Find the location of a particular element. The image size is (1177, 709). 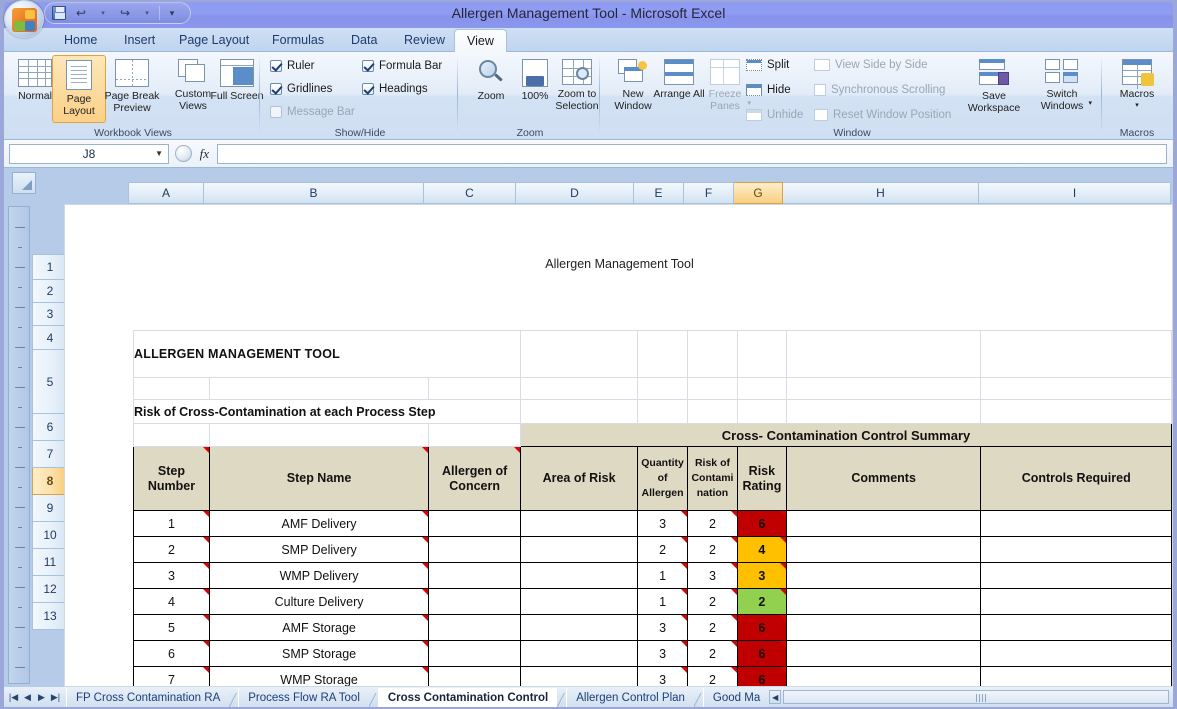

cell-step-name: WMP Storage is located at coordinates (319, 676).